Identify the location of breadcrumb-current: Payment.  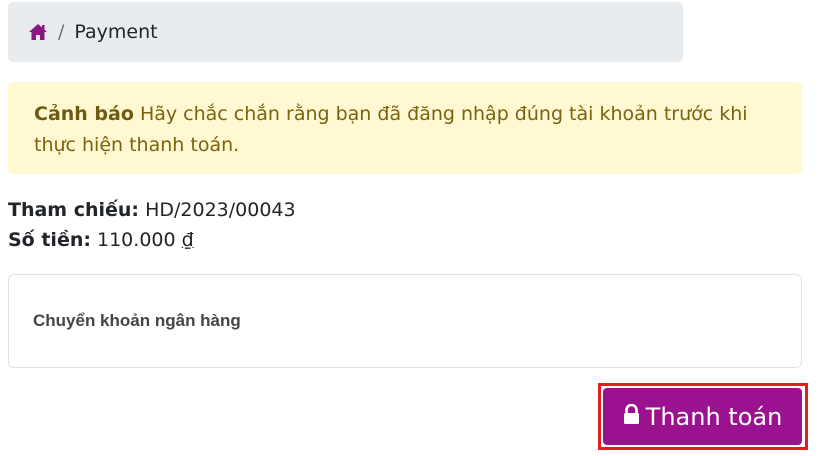
(116, 32).